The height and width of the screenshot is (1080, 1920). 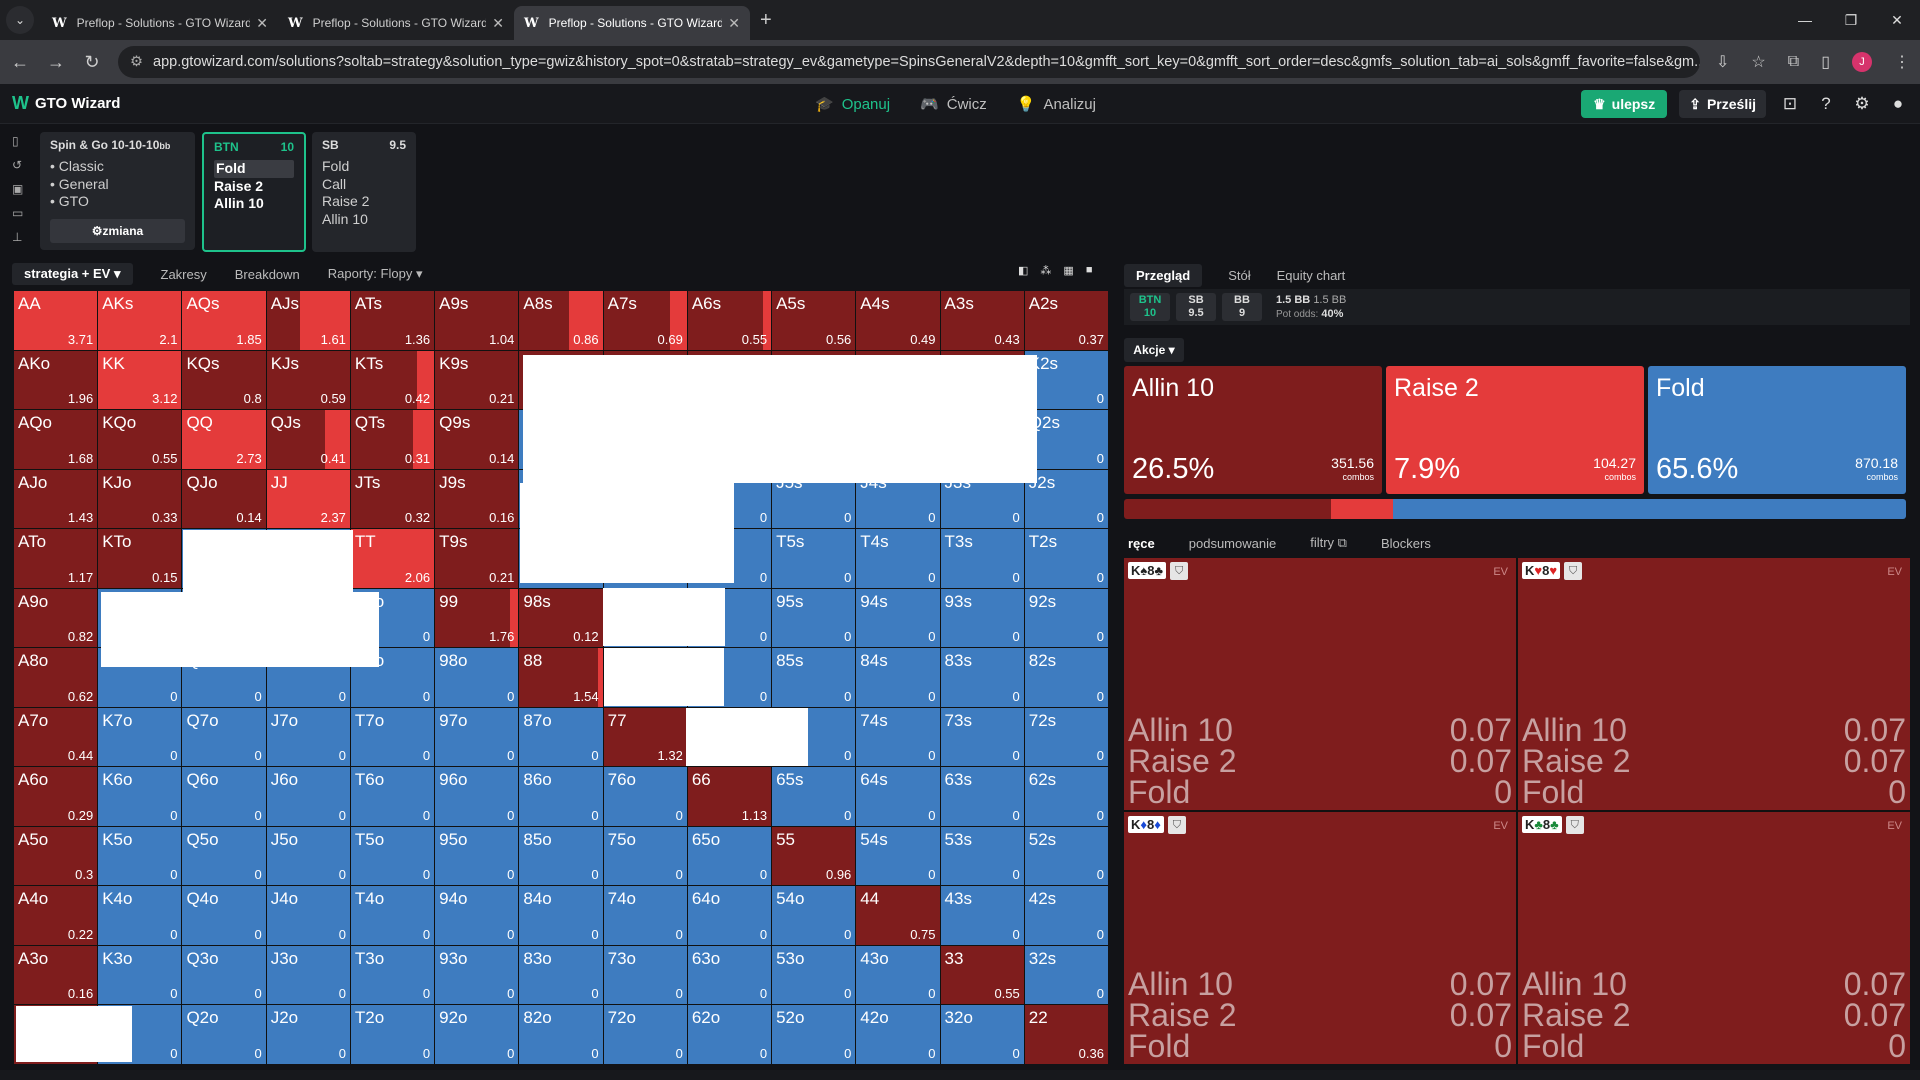 What do you see at coordinates (364, 185) in the screenshot?
I see `action-option: Call` at bounding box center [364, 185].